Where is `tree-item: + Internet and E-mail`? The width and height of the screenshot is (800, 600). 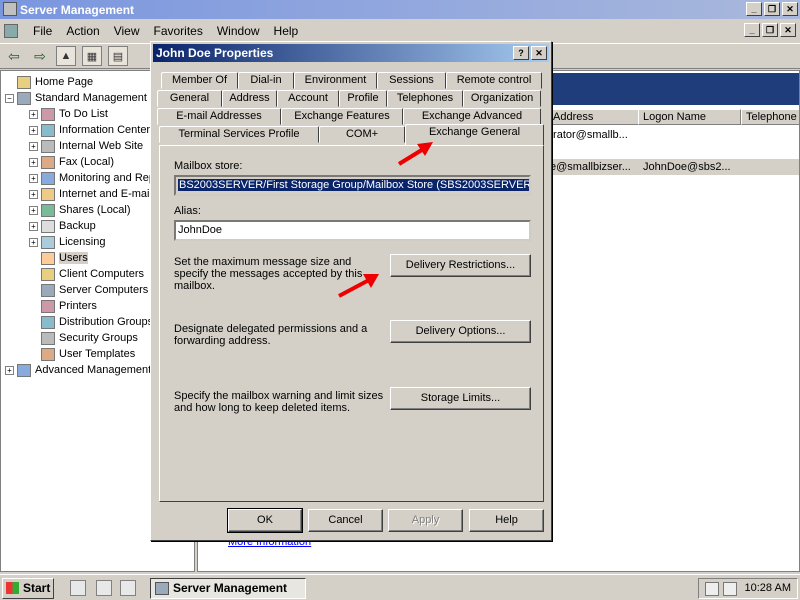
tree-item: + Internet and E-mail is located at coordinates (90, 194).